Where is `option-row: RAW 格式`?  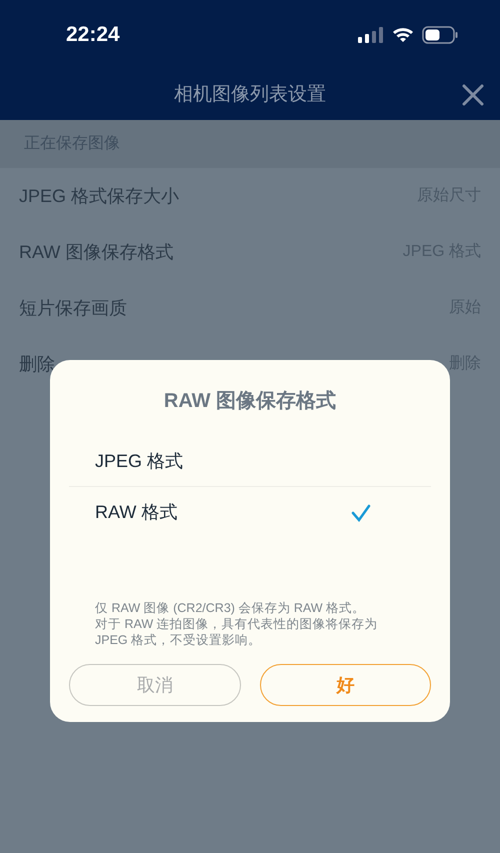
option-row: RAW 格式 is located at coordinates (250, 512).